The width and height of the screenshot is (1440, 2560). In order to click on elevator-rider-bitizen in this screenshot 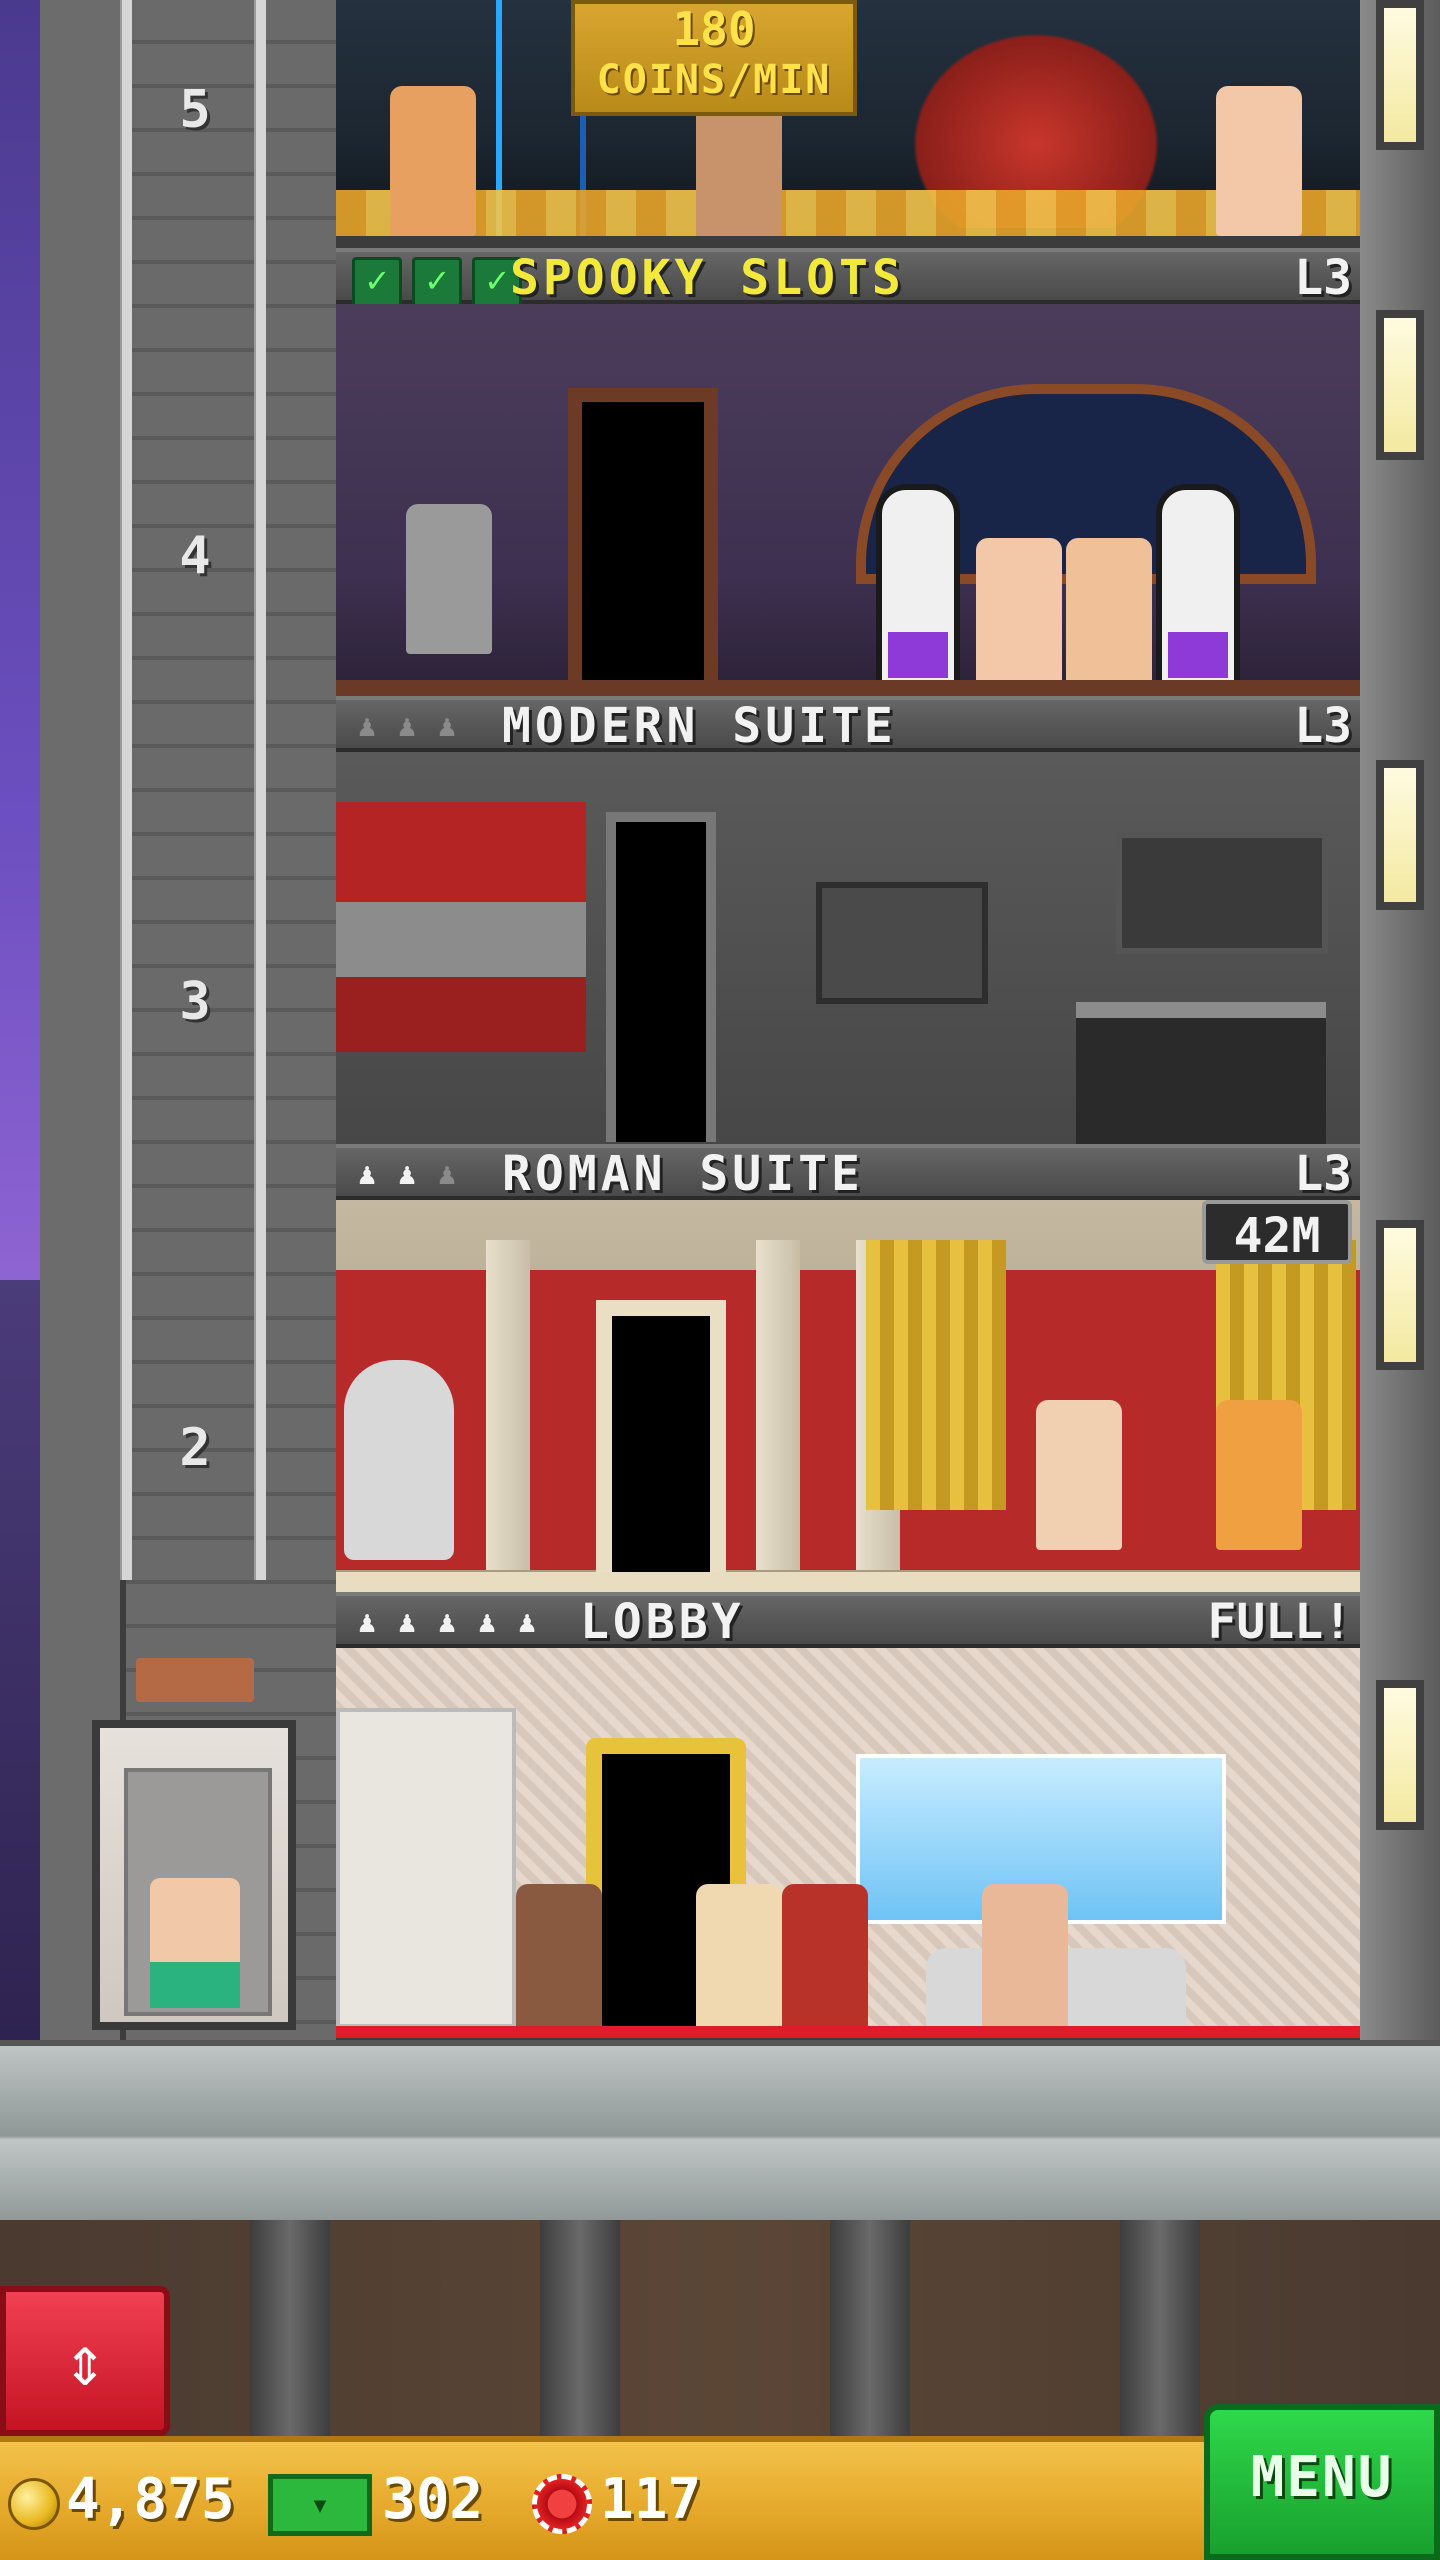, I will do `click(195, 1943)`.